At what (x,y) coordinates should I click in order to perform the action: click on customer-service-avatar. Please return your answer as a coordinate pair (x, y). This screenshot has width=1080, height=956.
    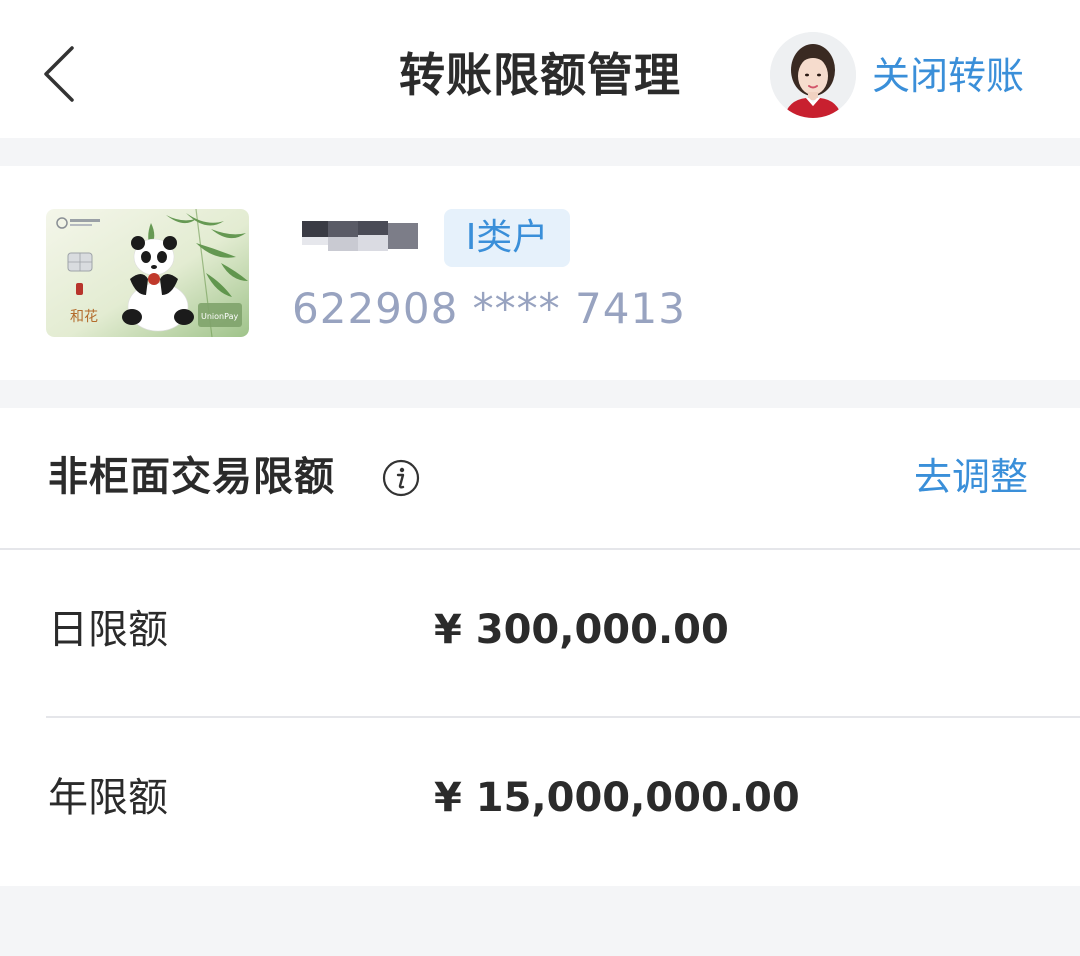
    Looking at the image, I should click on (813, 75).